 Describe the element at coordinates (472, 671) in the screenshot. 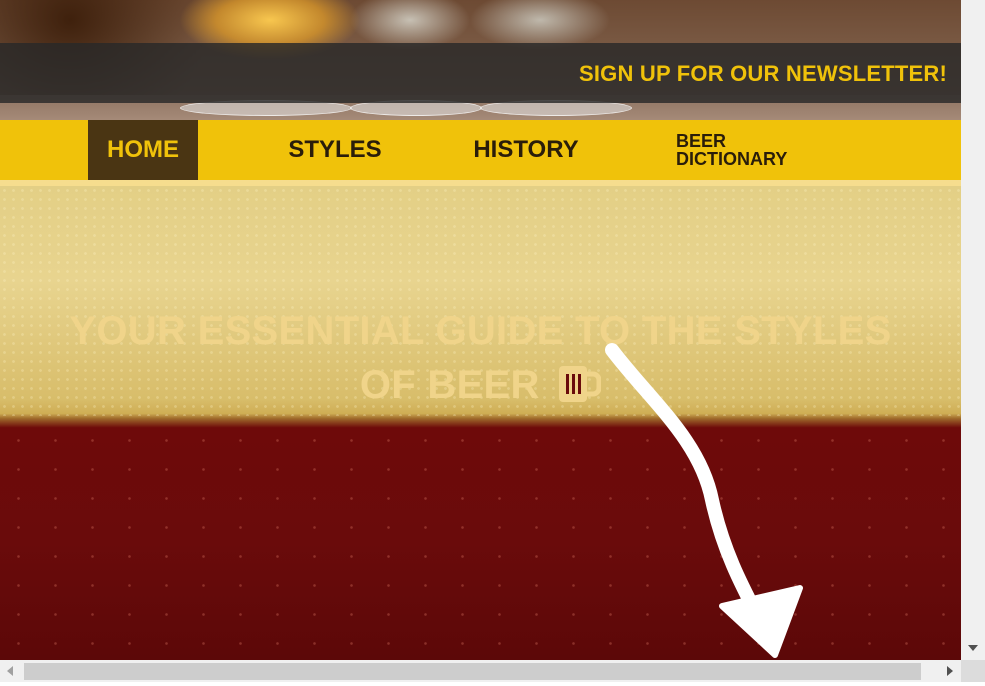

I see `scrollbar-thumb` at that location.